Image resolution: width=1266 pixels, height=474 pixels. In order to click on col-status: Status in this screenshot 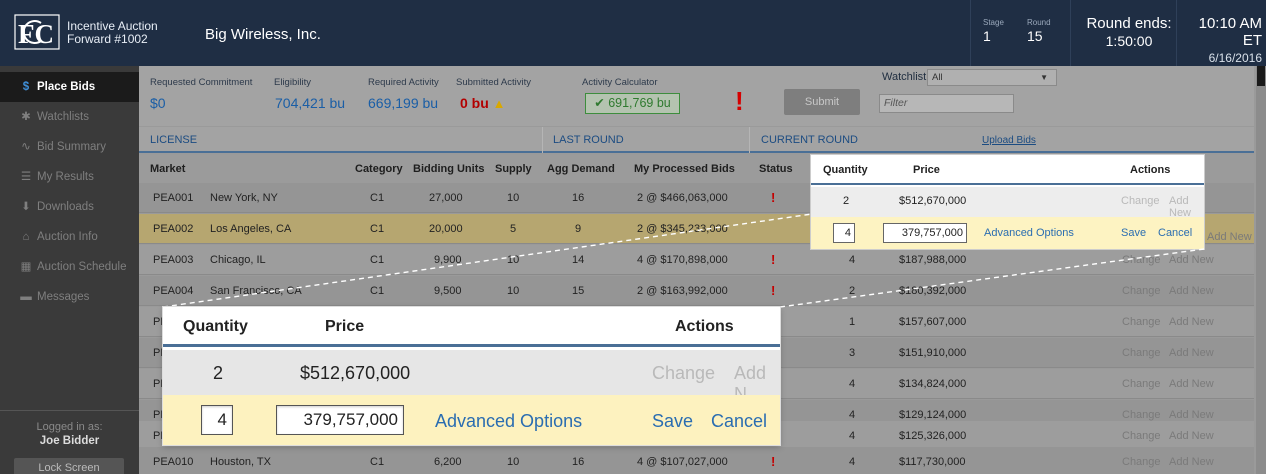, I will do `click(776, 169)`.